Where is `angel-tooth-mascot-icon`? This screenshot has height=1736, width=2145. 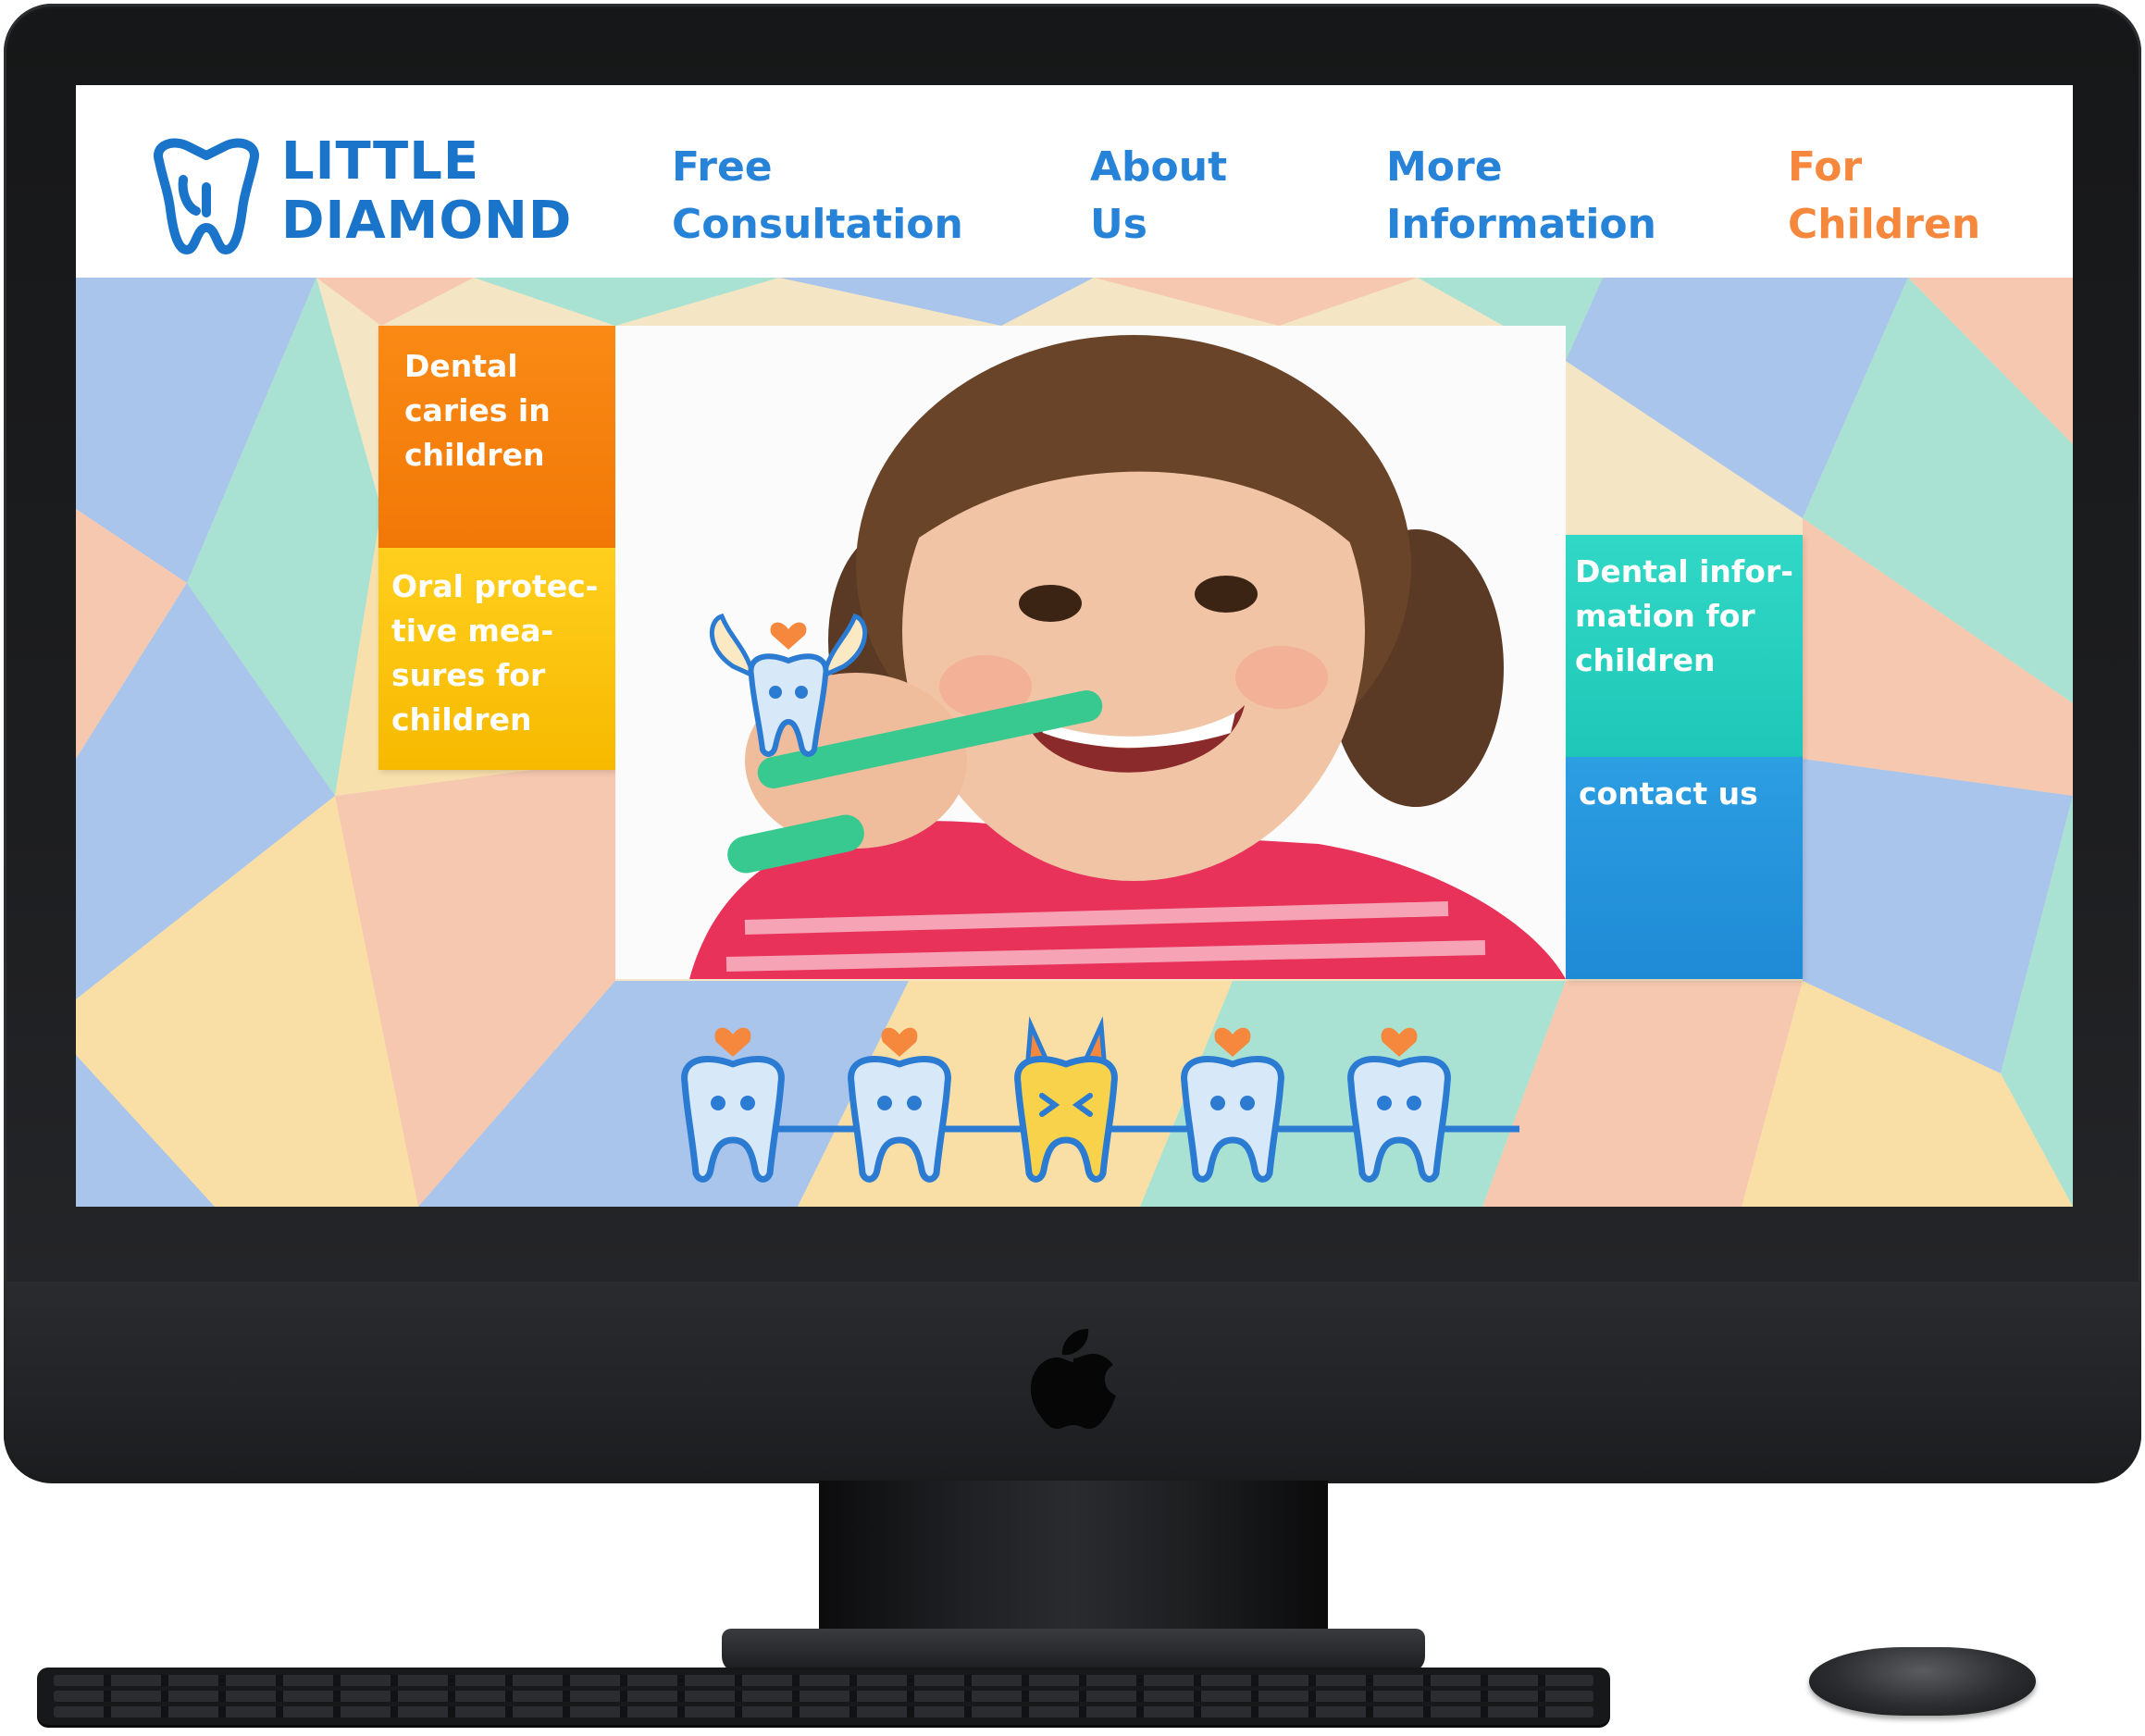 angel-tooth-mascot-icon is located at coordinates (788, 685).